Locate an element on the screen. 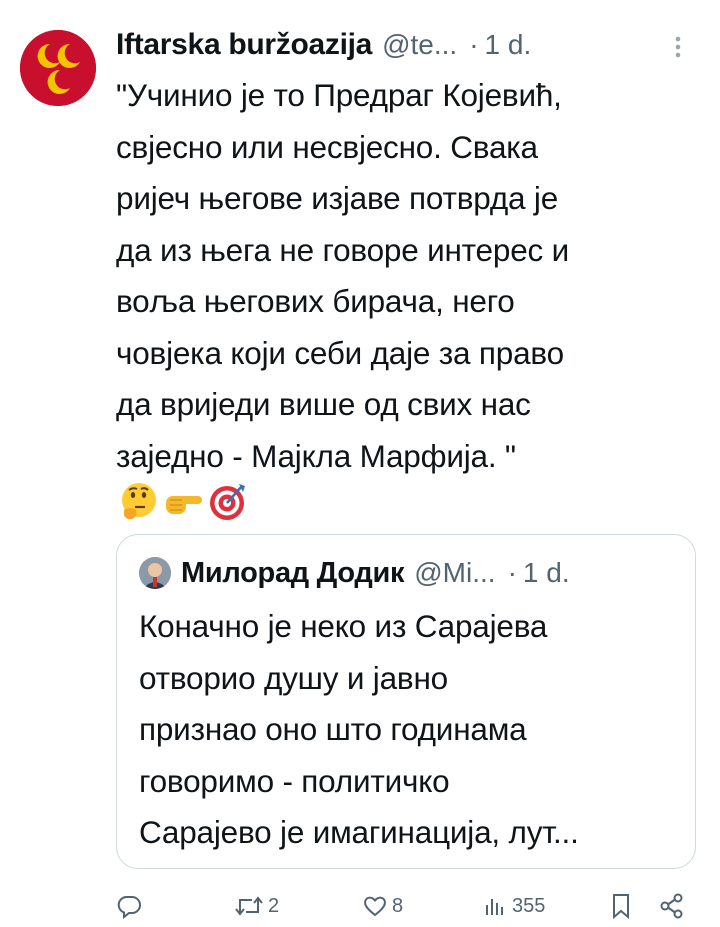 Image resolution: width=720 pixels, height=927 pixels. pointing-right-hand-icon is located at coordinates (183, 501).